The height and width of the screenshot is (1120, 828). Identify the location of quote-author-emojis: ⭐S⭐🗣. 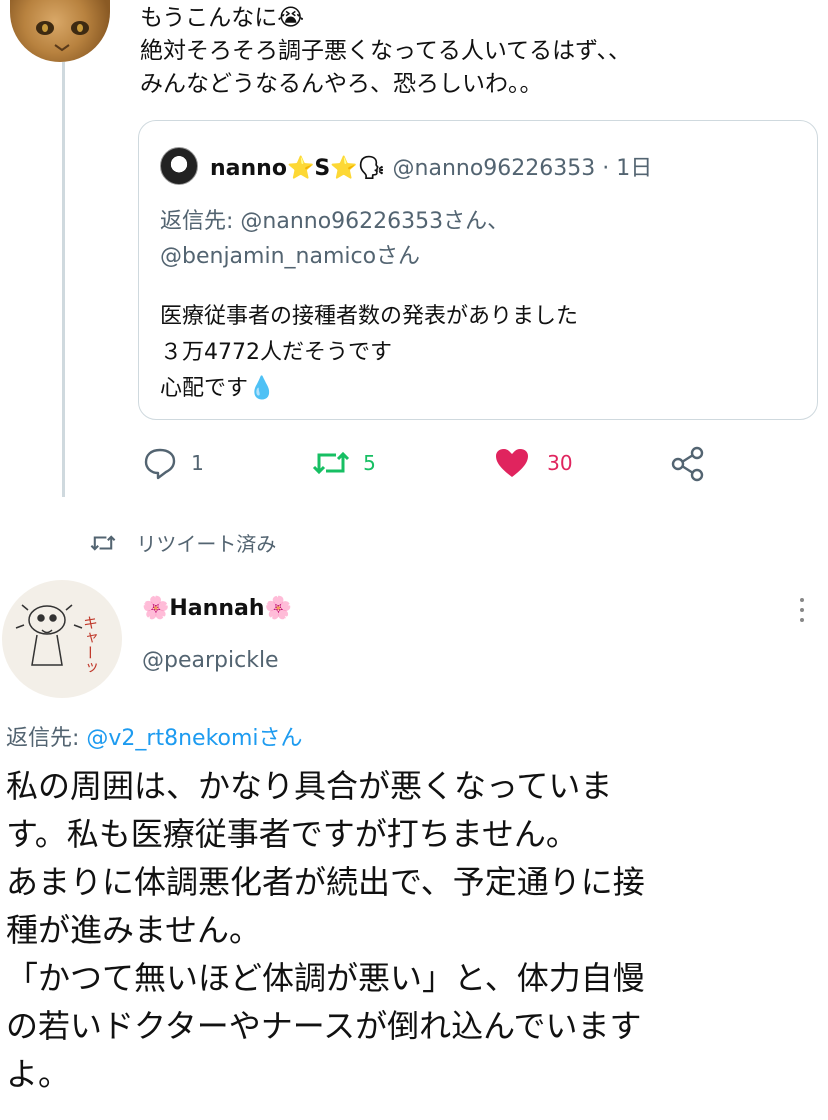
(336, 168).